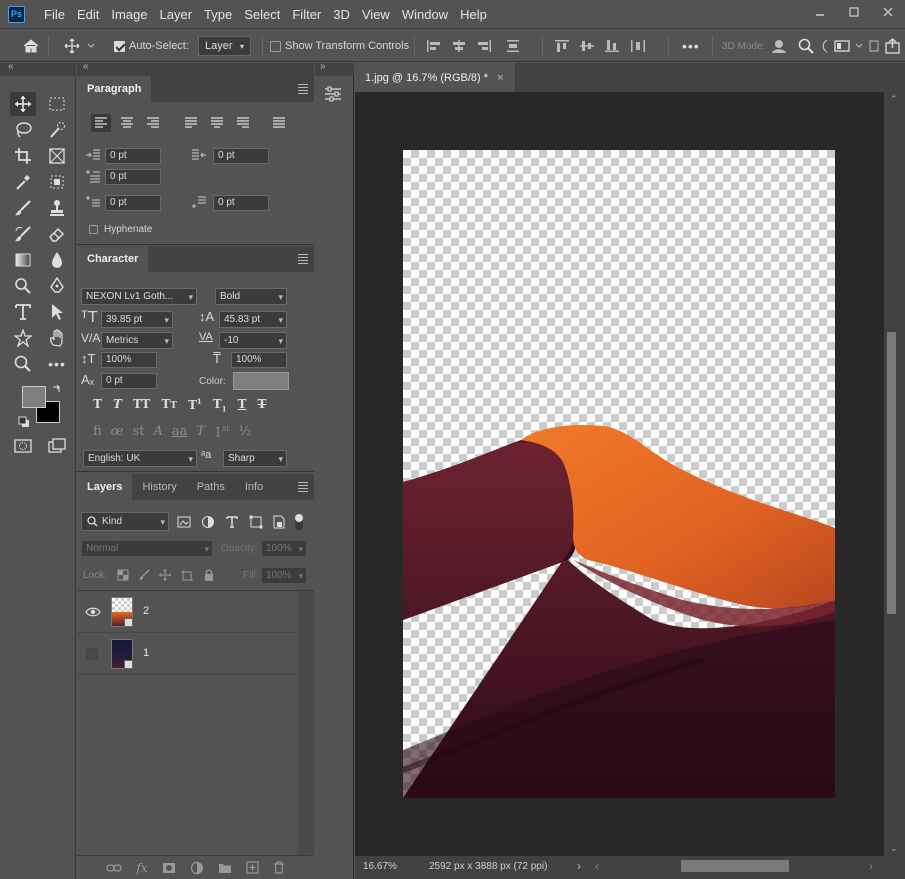  Describe the element at coordinates (129, 14) in the screenshot. I see `menu-image: Image` at that location.